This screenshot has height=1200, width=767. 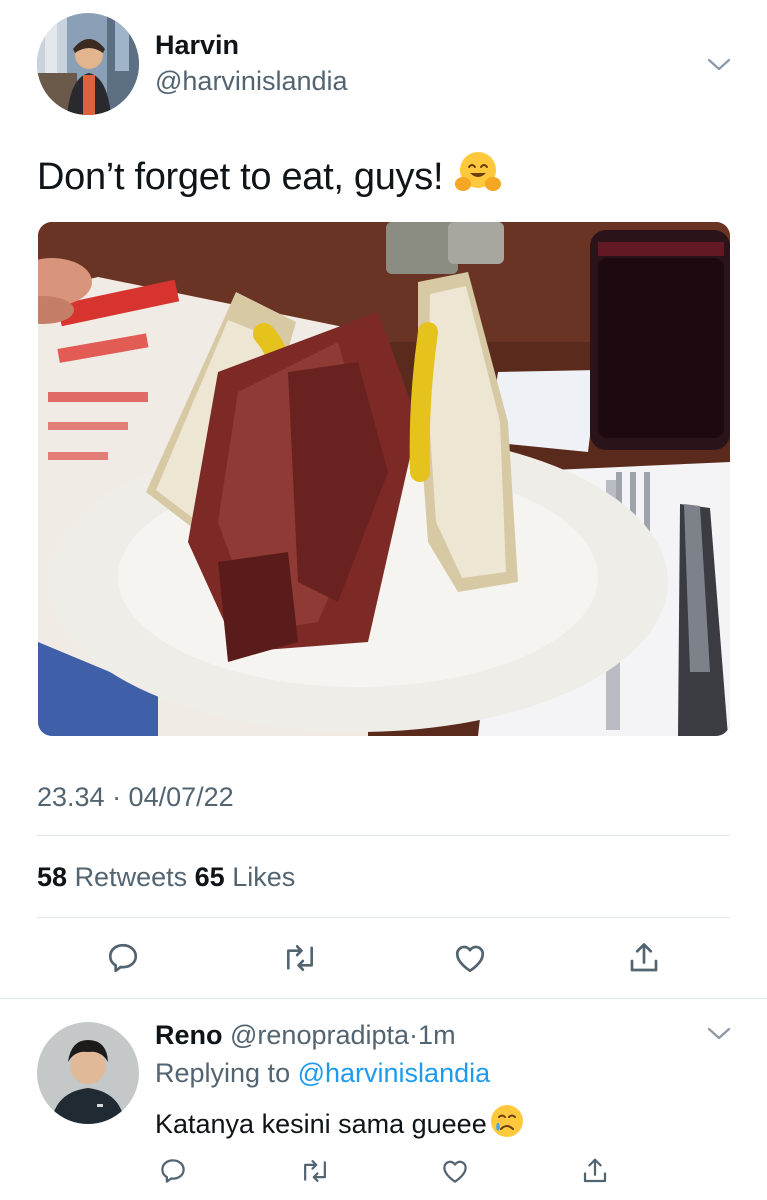 What do you see at coordinates (263, 877) in the screenshot?
I see `likes-label: Likes` at bounding box center [263, 877].